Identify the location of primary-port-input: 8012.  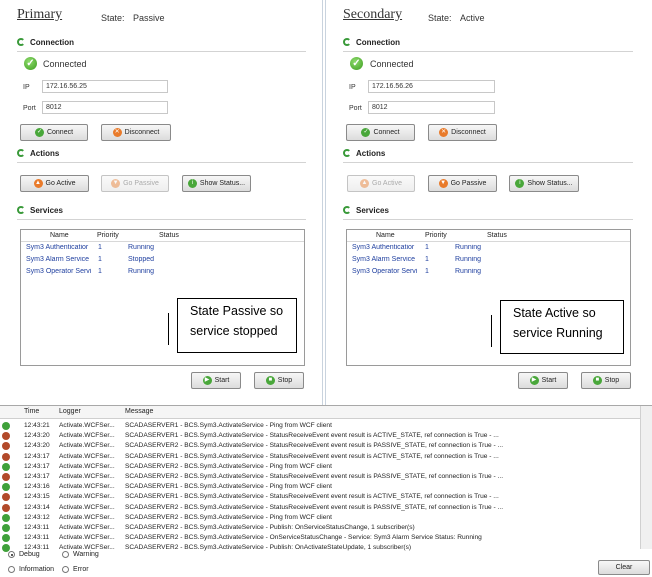
(105, 107).